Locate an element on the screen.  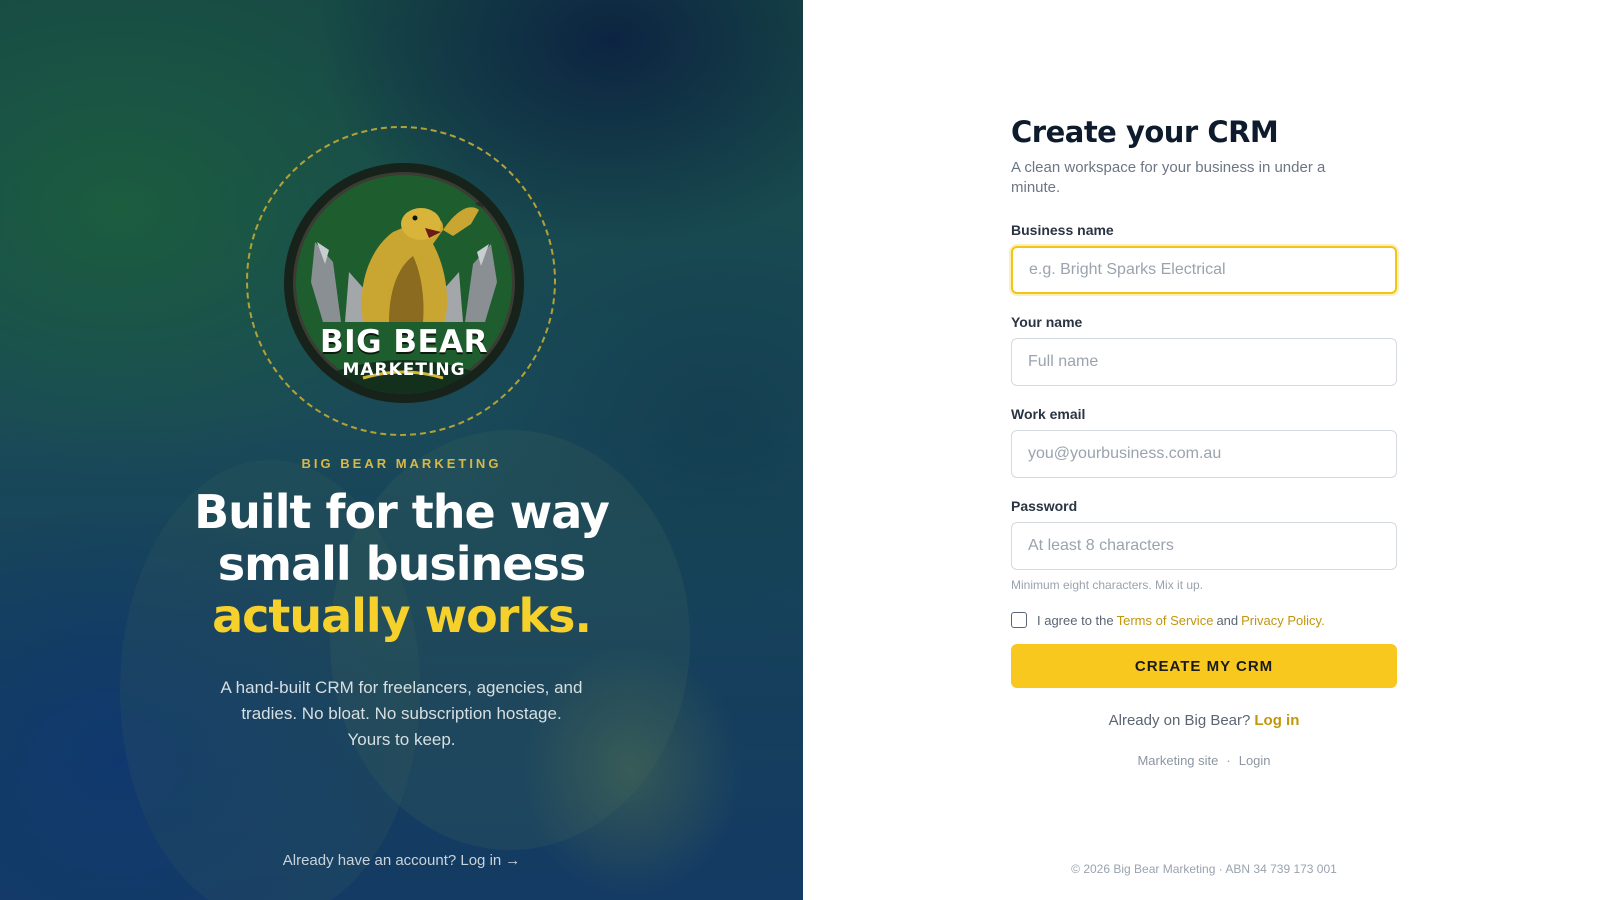
work-email-input is located at coordinates (1204, 454).